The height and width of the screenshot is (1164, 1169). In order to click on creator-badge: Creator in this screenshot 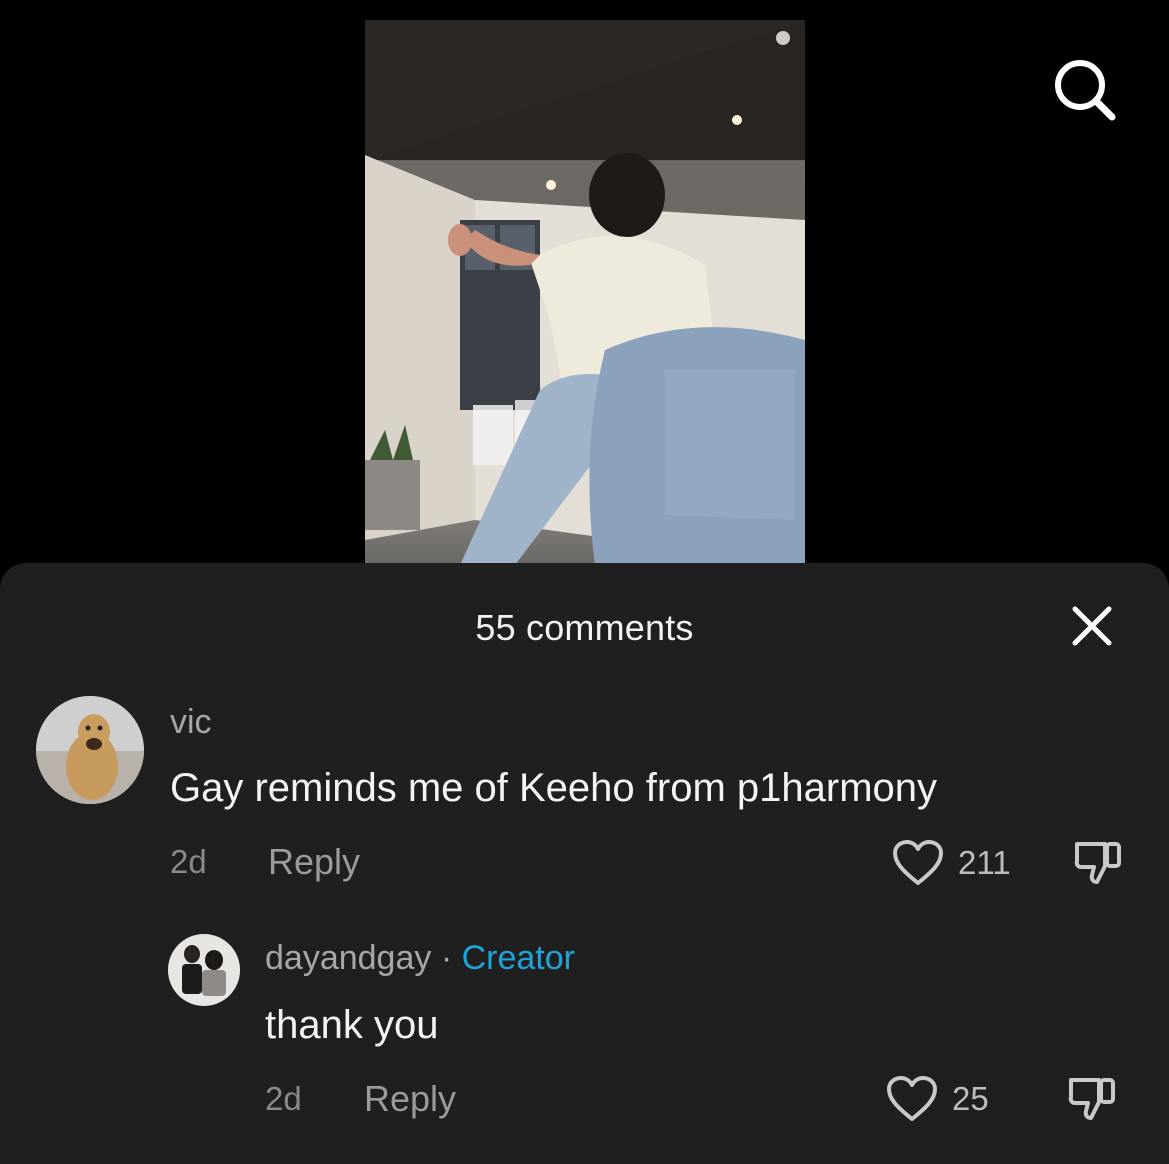, I will do `click(518, 958)`.